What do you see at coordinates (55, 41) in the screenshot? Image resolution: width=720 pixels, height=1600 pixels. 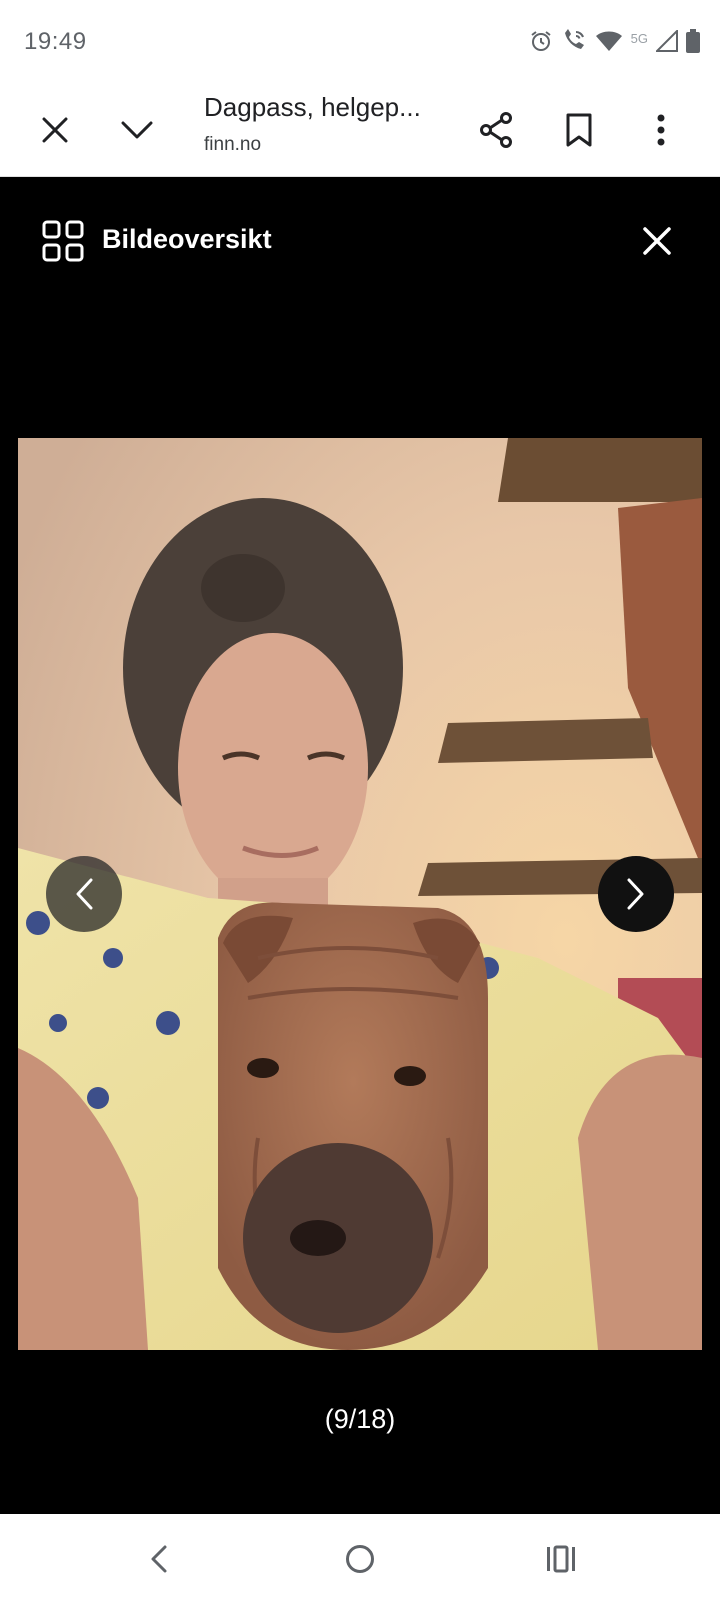 I see `status-time: 19:49` at bounding box center [55, 41].